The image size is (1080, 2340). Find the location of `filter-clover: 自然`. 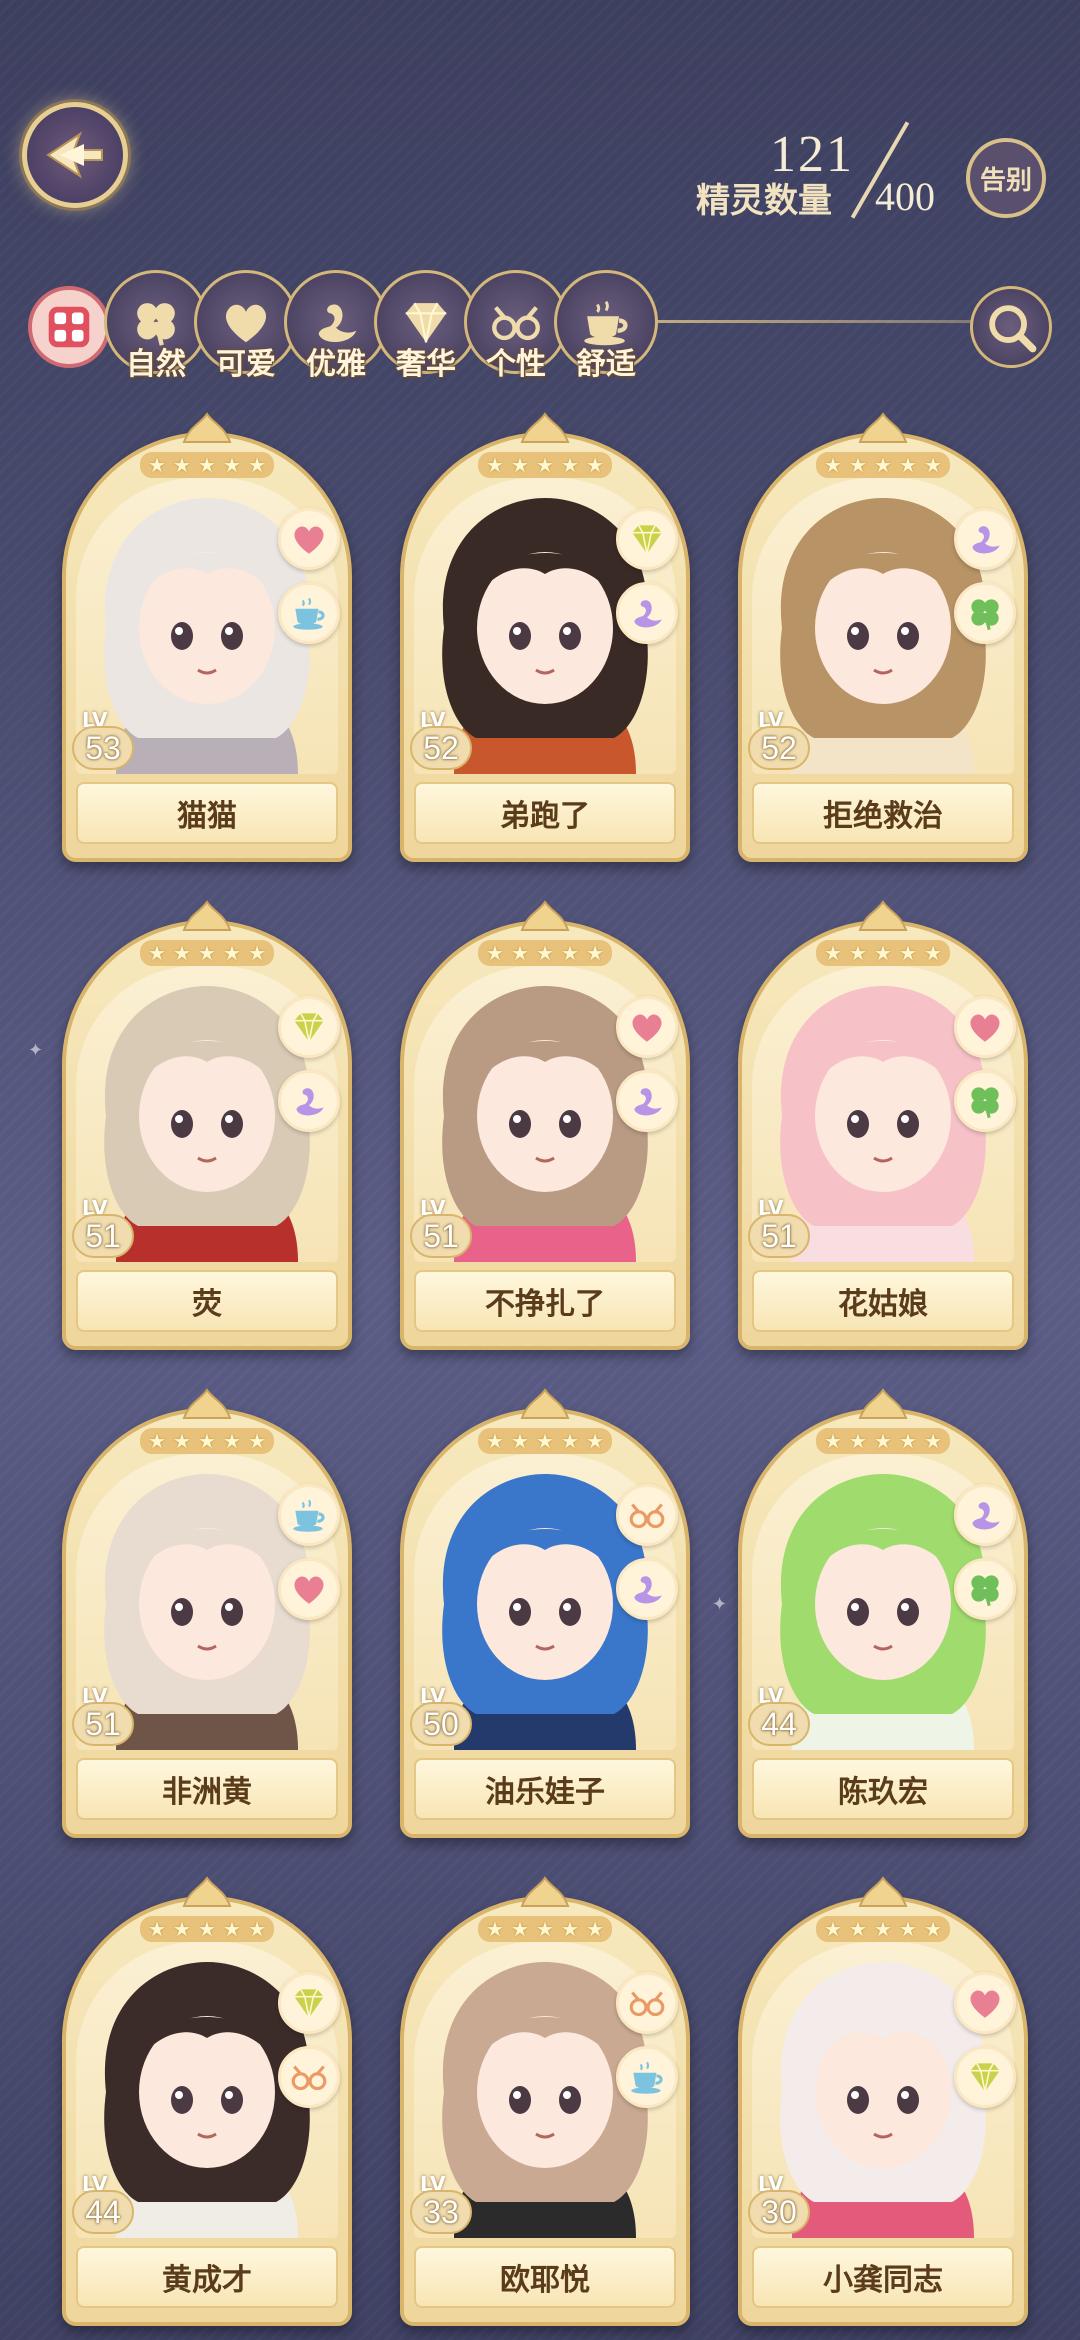

filter-clover: 自然 is located at coordinates (156, 326).